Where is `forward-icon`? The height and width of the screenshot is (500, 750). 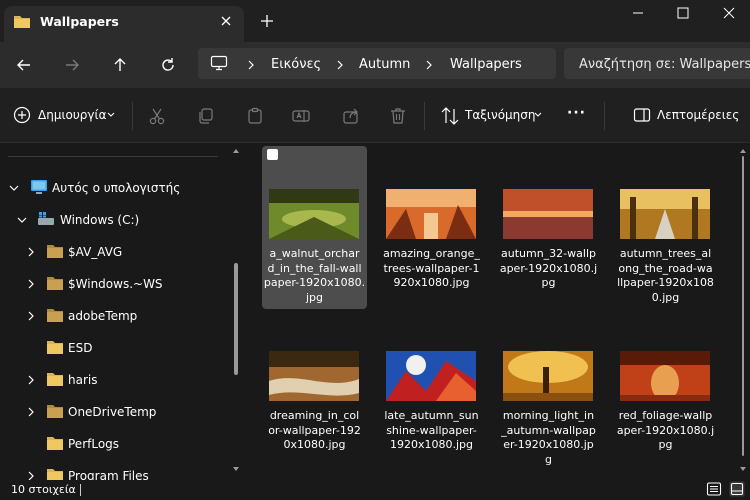 forward-icon is located at coordinates (72, 65).